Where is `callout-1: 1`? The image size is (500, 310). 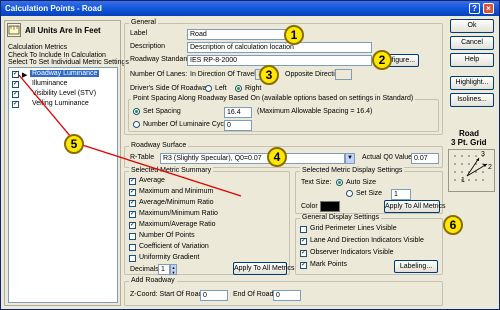 callout-1: 1 is located at coordinates (294, 35).